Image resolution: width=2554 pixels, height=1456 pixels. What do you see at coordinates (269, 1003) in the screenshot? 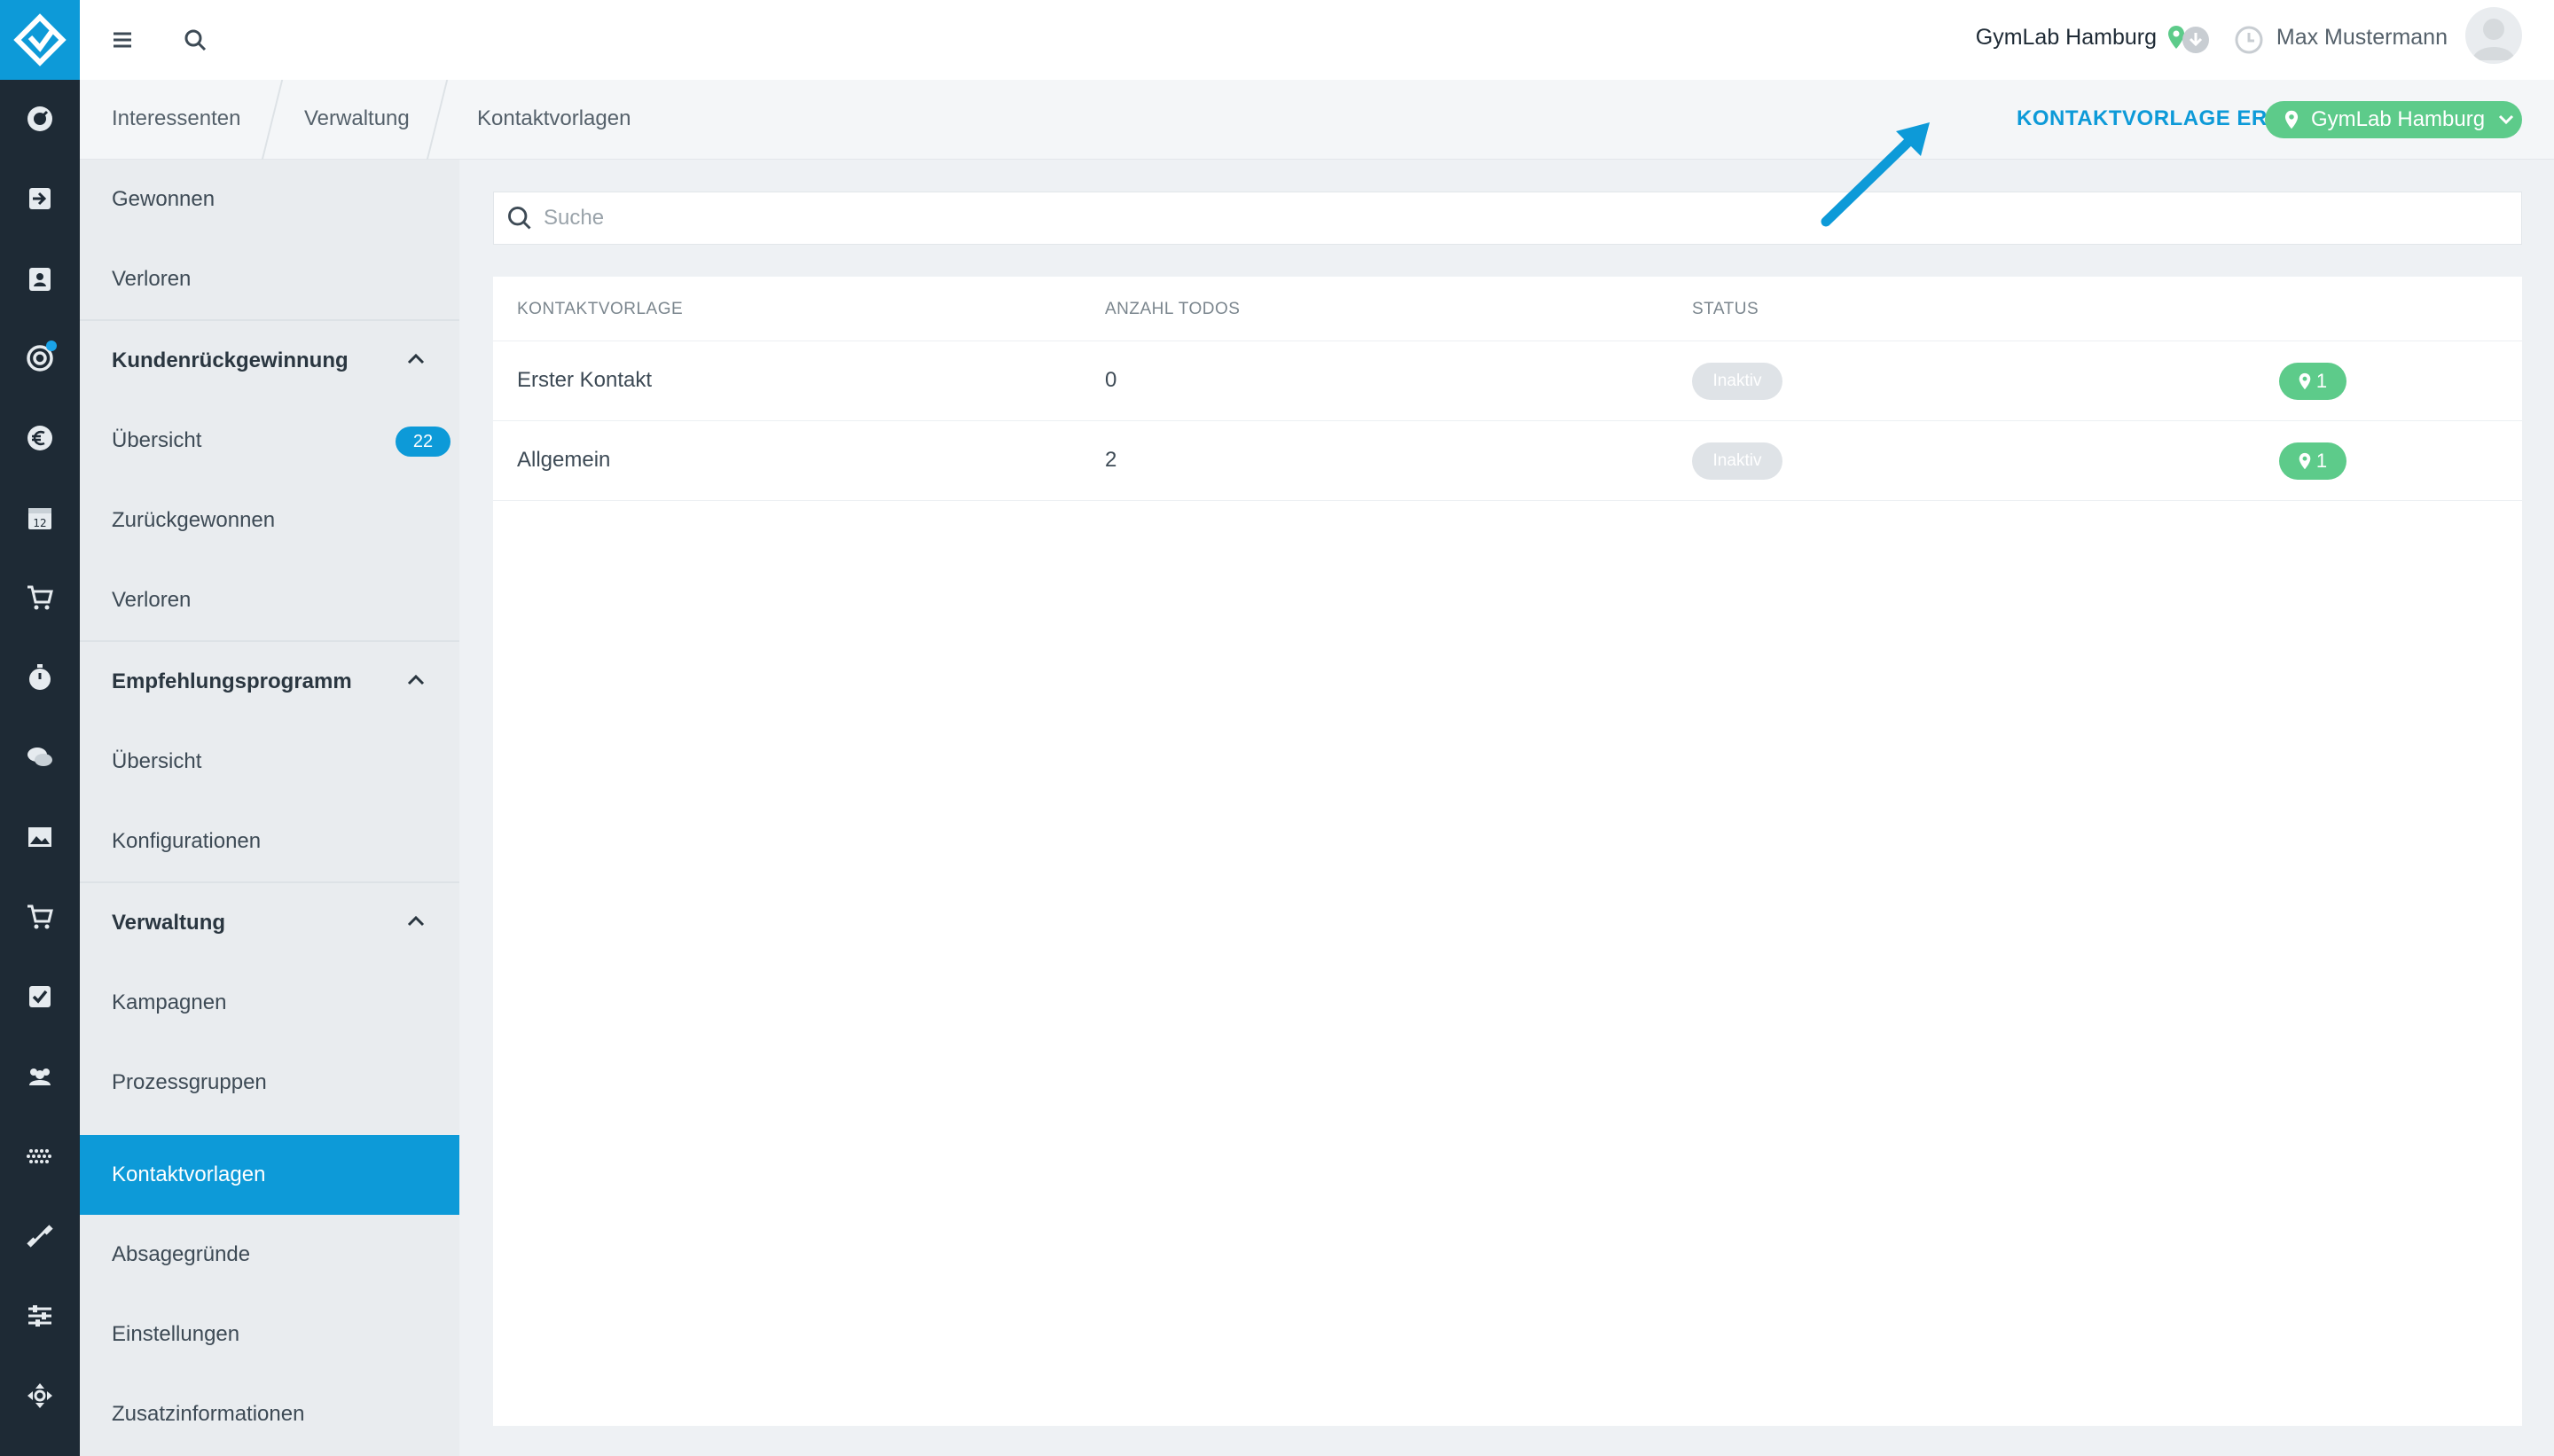
I see `sidebar-item-kampagnen: Kampagnen` at bounding box center [269, 1003].